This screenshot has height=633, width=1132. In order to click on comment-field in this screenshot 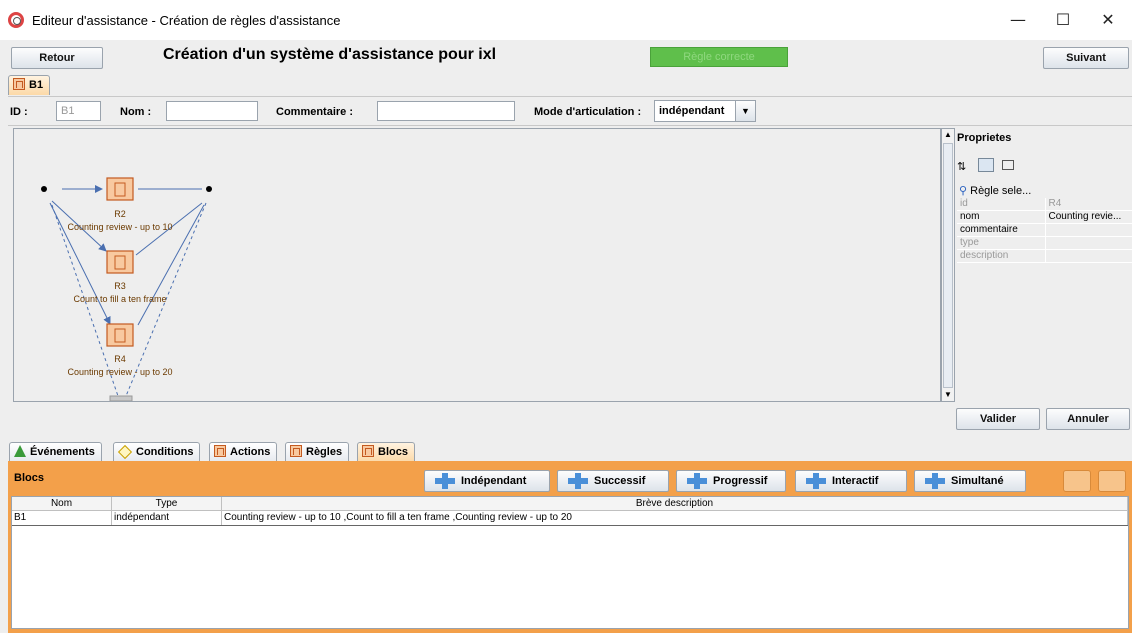, I will do `click(446, 111)`.